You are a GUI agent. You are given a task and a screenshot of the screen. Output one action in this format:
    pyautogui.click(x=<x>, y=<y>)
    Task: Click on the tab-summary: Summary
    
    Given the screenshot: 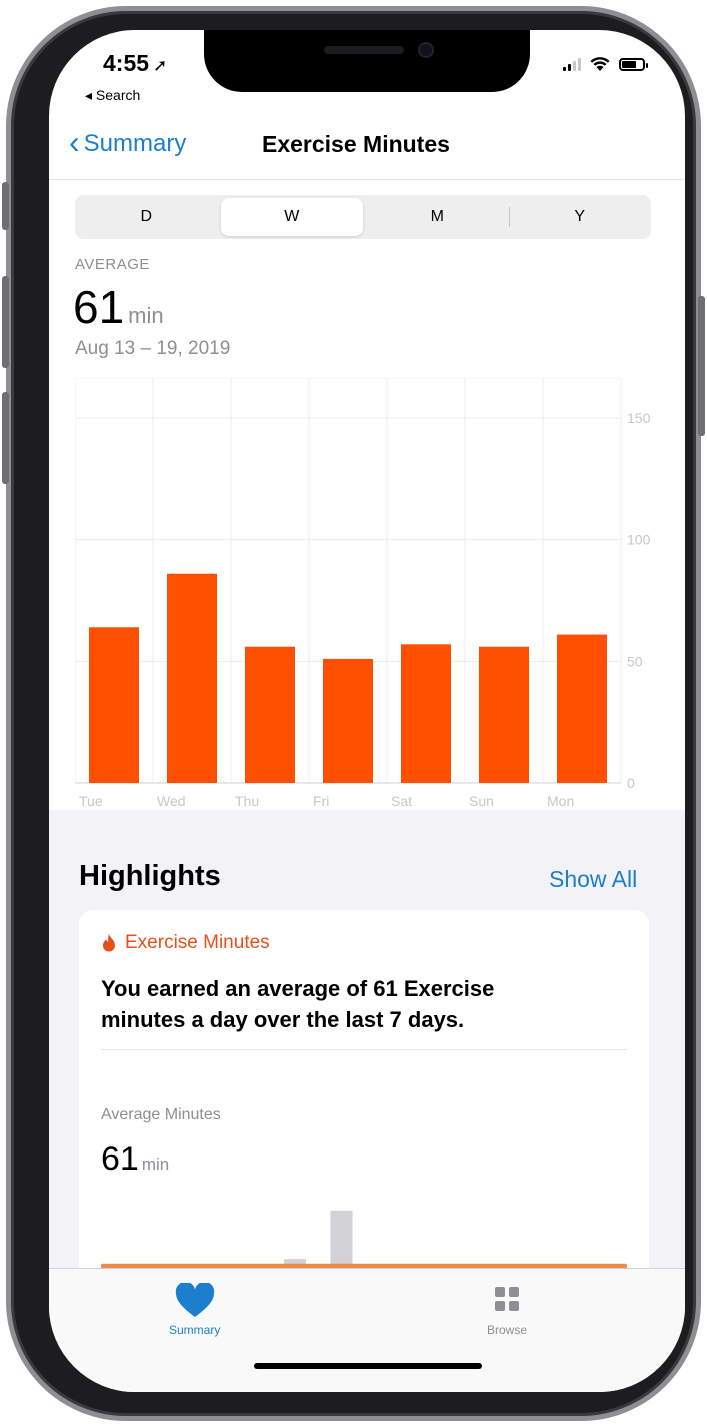 What is the action you would take?
    pyautogui.click(x=194, y=1310)
    